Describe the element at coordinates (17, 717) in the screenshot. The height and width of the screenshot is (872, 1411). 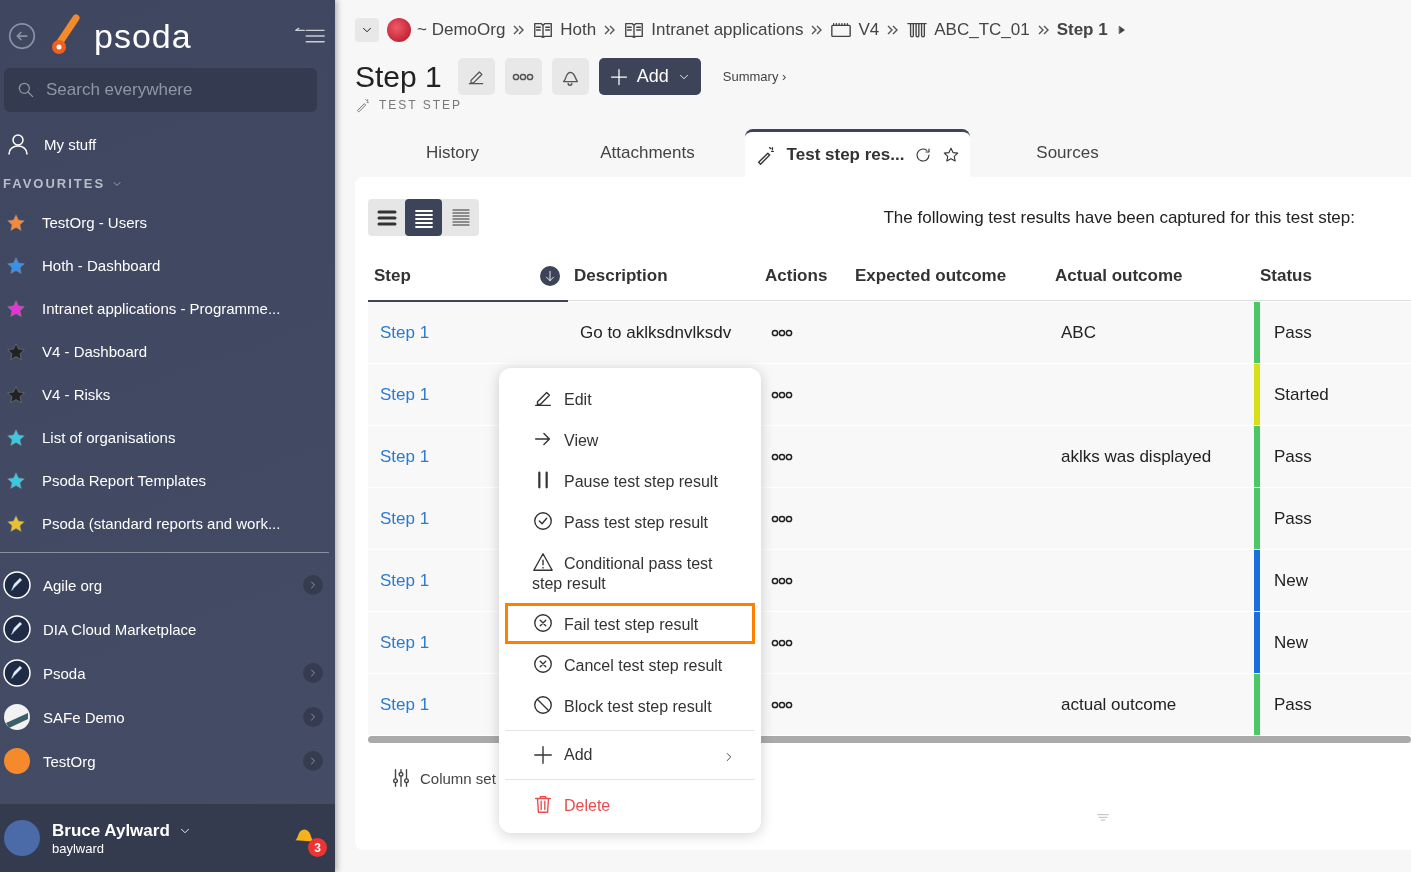
I see `stripes-logo-icon` at that location.